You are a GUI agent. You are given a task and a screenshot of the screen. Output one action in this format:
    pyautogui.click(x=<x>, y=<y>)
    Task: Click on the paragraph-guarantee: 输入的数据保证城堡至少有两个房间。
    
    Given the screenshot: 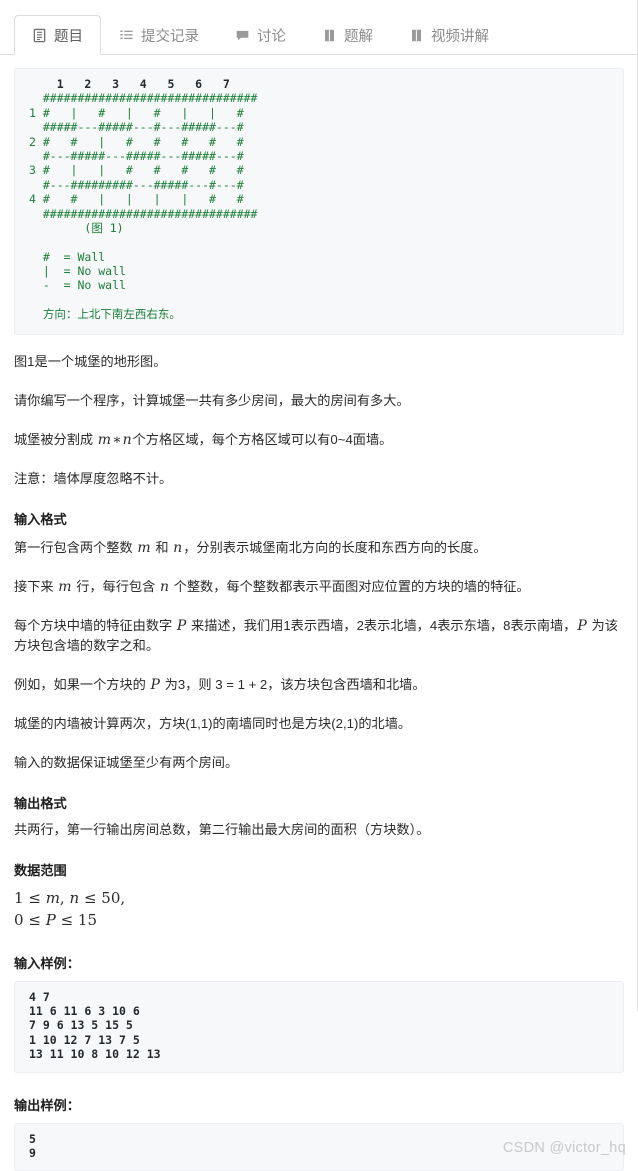 What is the action you would take?
    pyautogui.click(x=126, y=762)
    